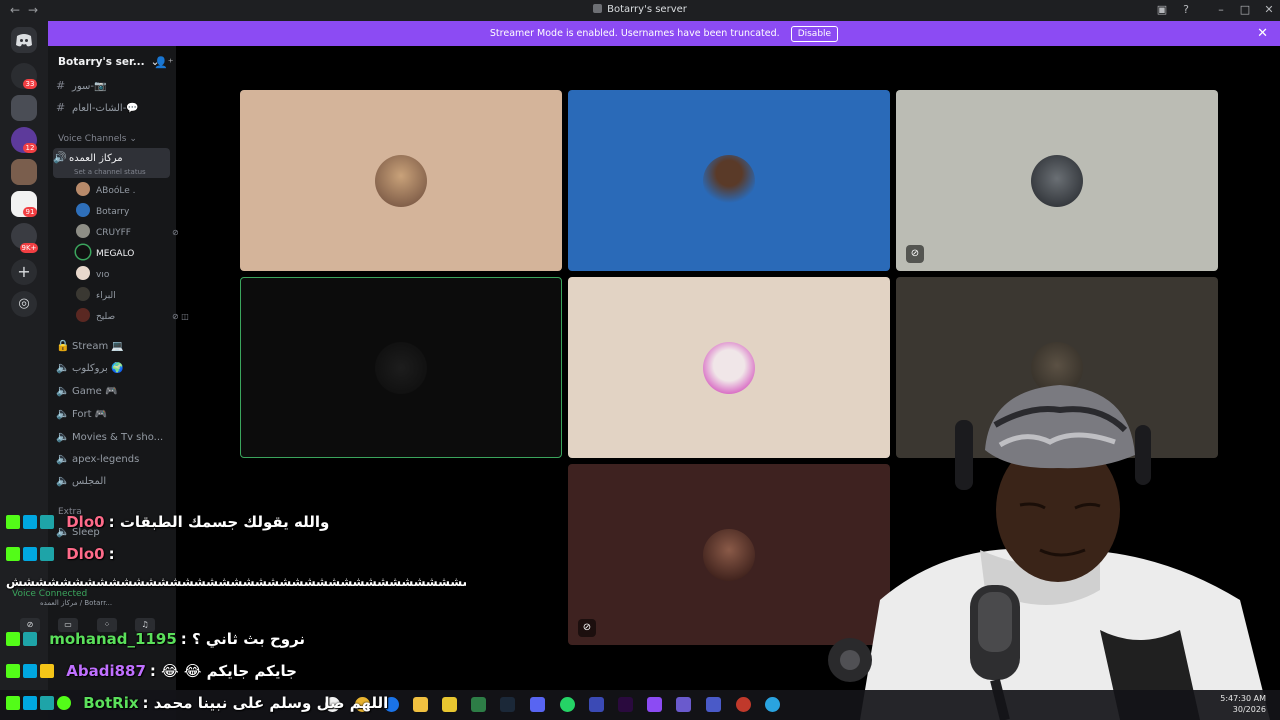  Describe the element at coordinates (567, 704) in the screenshot. I see `edge-icon` at that location.